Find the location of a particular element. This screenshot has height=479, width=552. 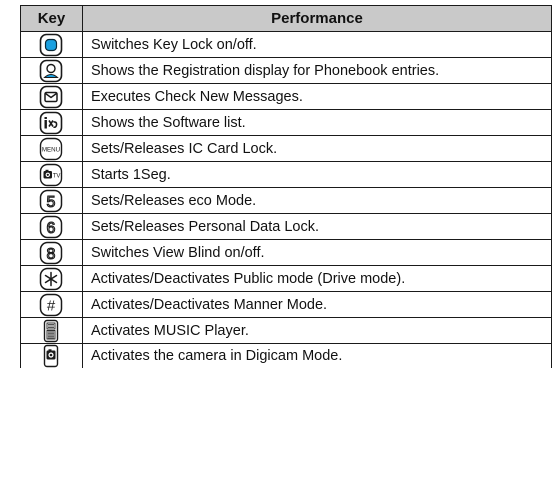

table-row: Switches Key Lock on/off. is located at coordinates (286, 44).